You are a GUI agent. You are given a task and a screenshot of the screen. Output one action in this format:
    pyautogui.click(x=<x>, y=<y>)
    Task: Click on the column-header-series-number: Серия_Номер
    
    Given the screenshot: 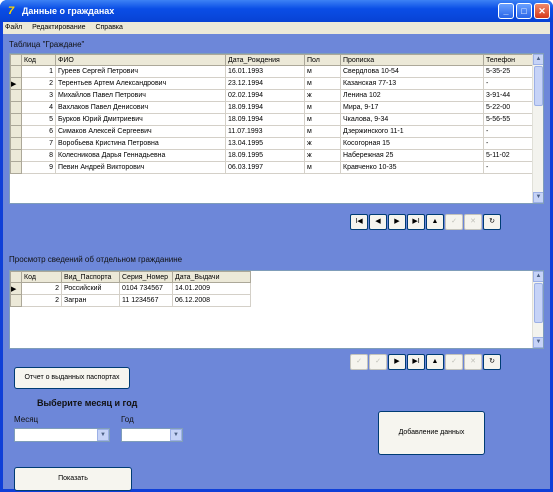 What is the action you would take?
    pyautogui.click(x=146, y=277)
    